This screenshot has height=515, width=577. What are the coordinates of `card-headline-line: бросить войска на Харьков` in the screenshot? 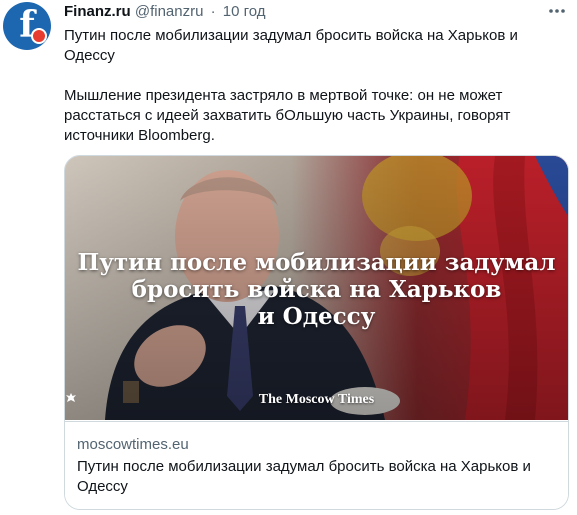 It's located at (316, 289).